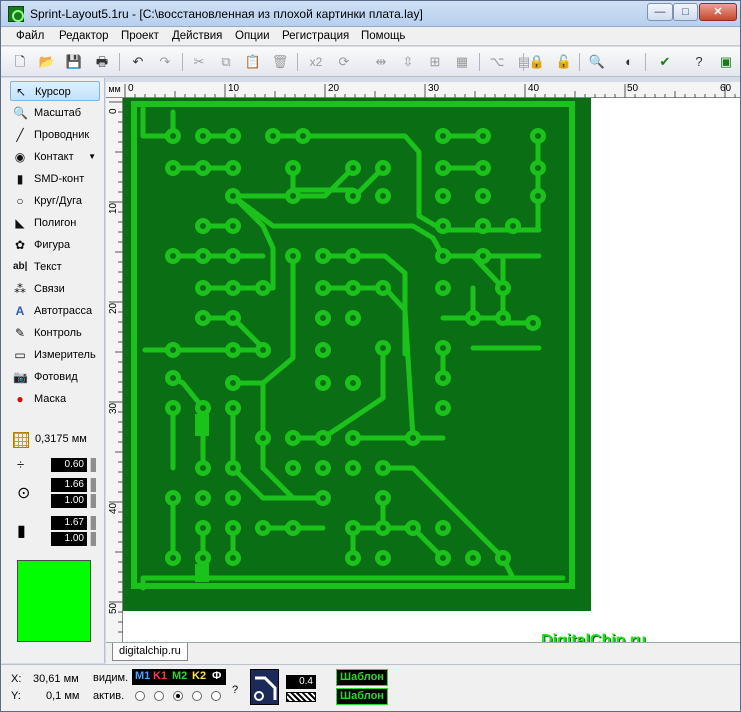 Image resolution: width=741 pixels, height=712 pixels. What do you see at coordinates (69, 523) in the screenshot?
I see `smd-width-field: 1.67` at bounding box center [69, 523].